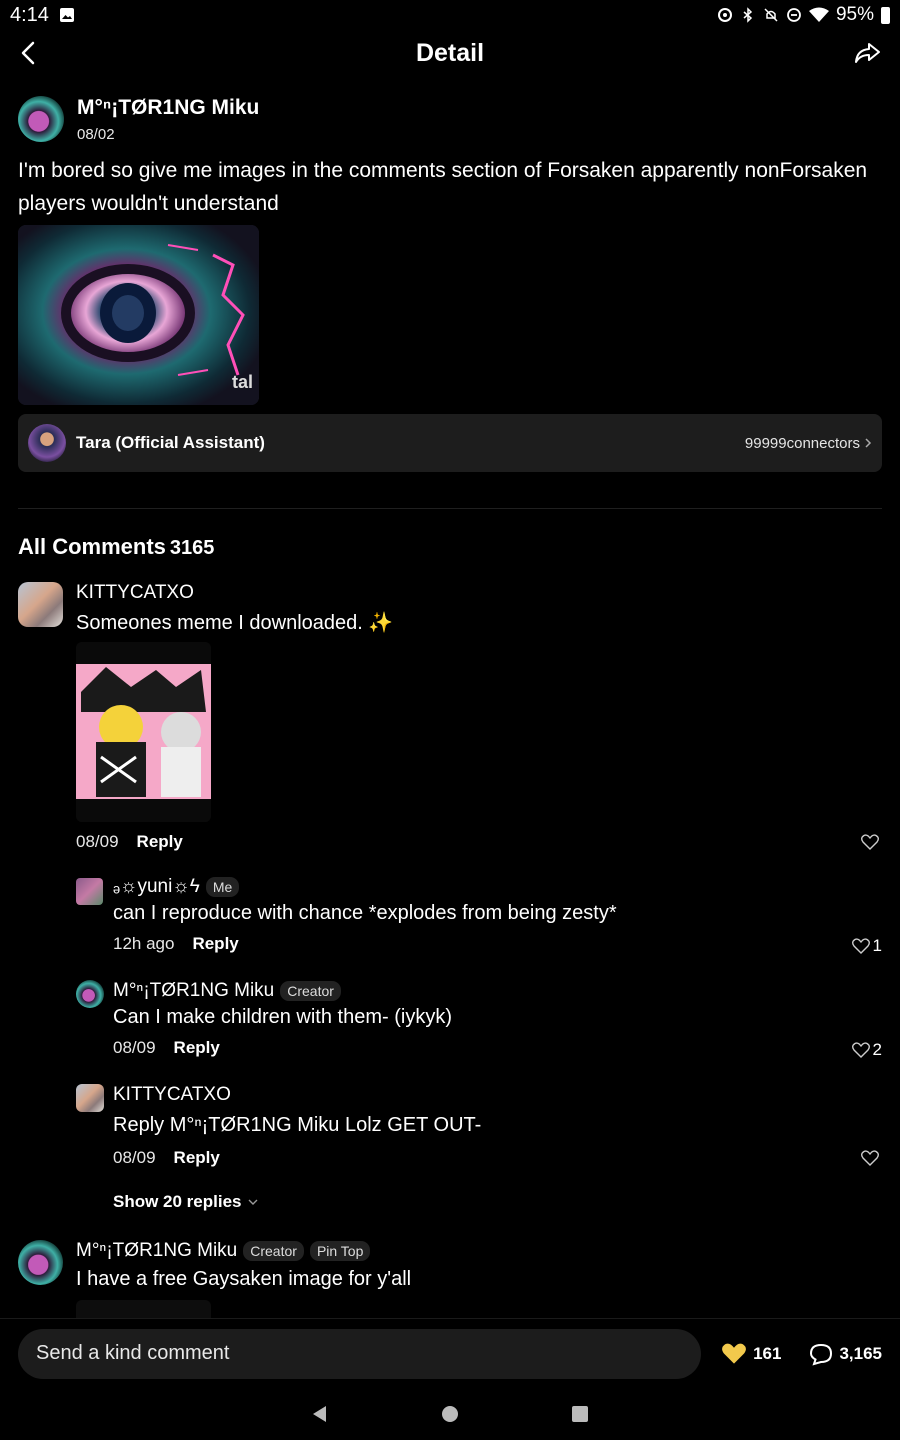  What do you see at coordinates (885, 15) in the screenshot?
I see `battery-icon` at bounding box center [885, 15].